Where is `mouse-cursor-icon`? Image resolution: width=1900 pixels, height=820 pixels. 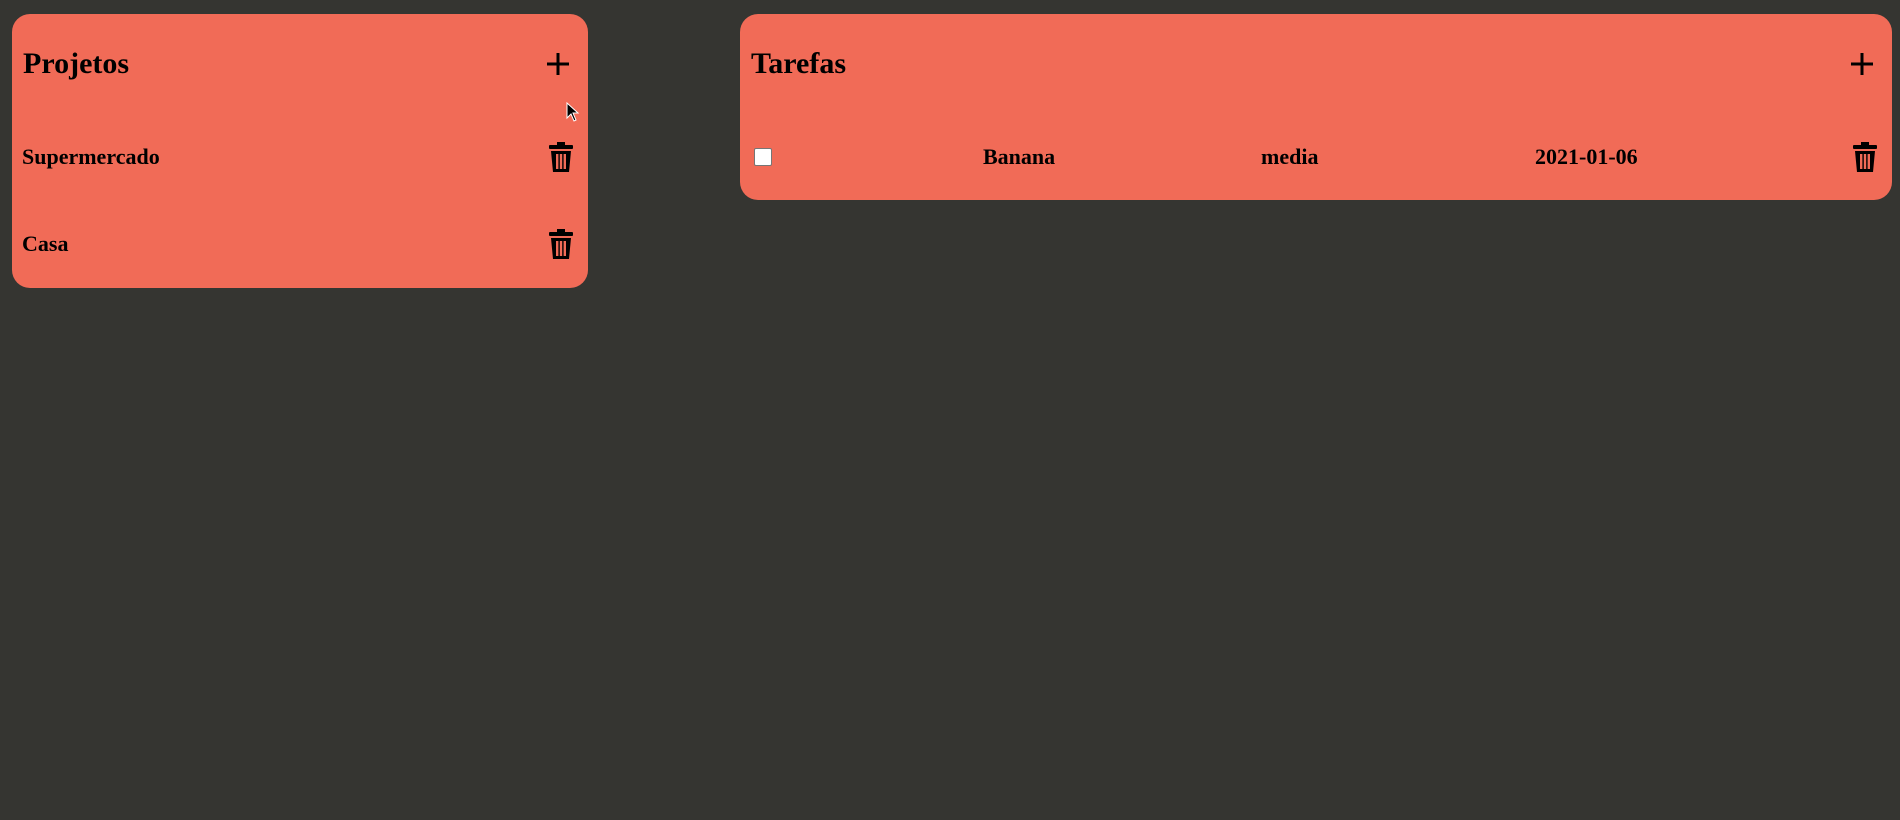
mouse-cursor-icon is located at coordinates (573, 112).